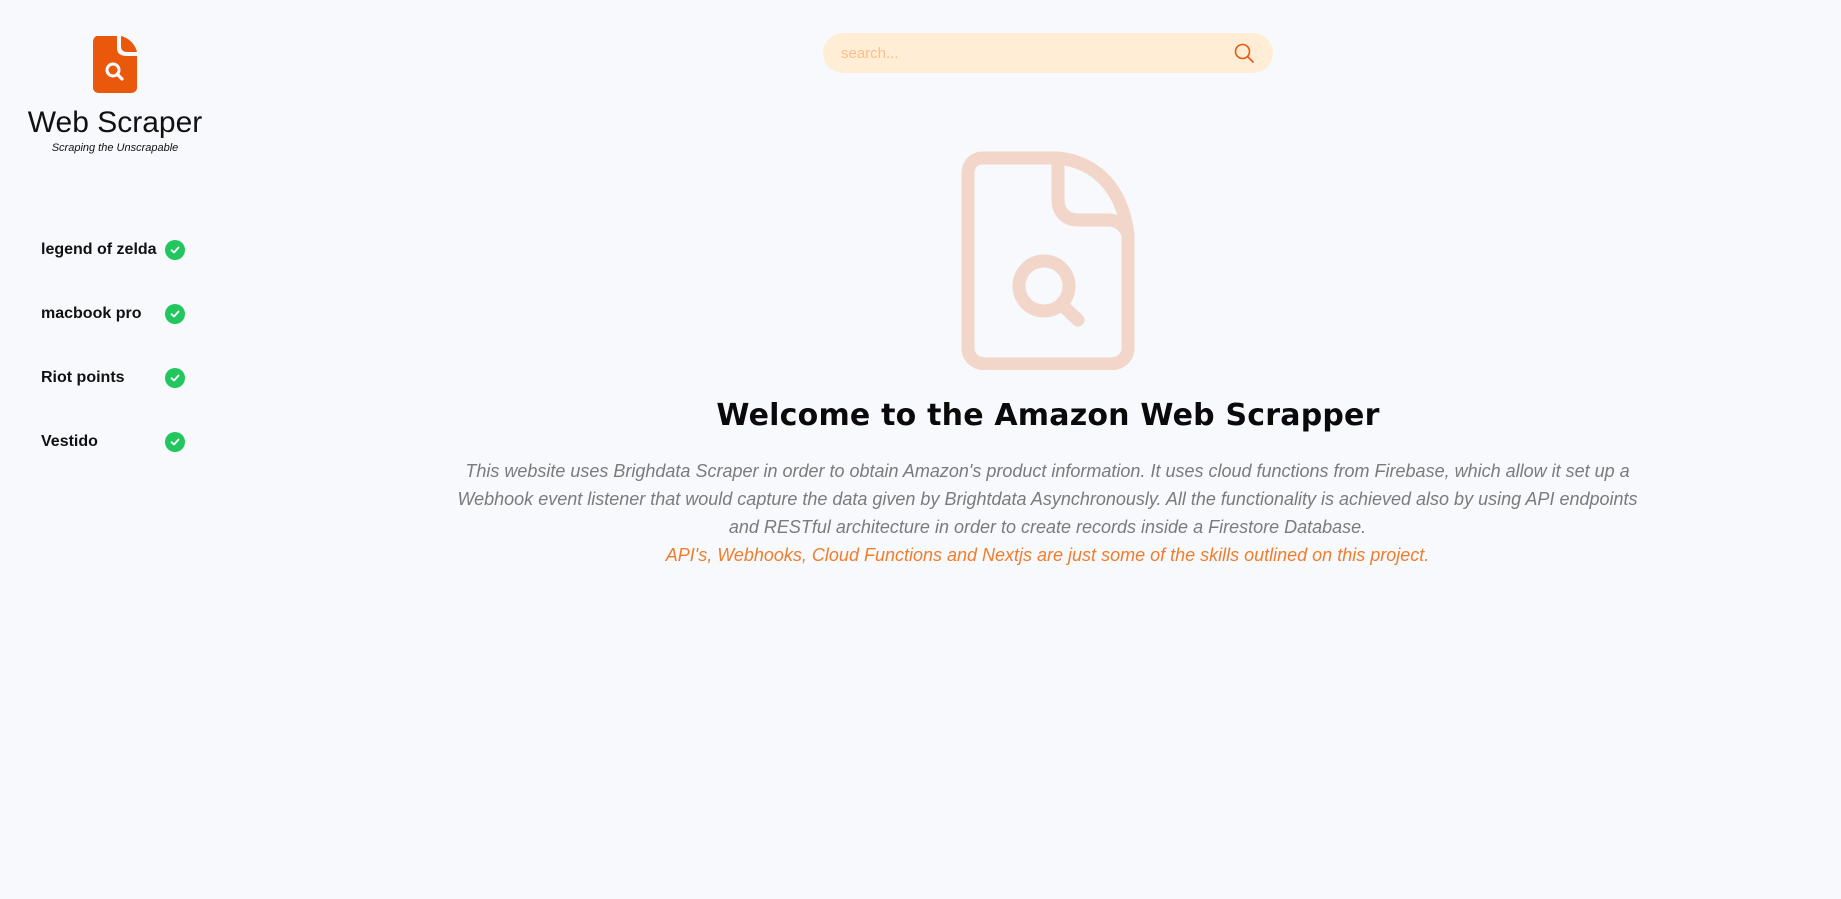  I want to click on search-history-item: Vestido, so click(113, 442).